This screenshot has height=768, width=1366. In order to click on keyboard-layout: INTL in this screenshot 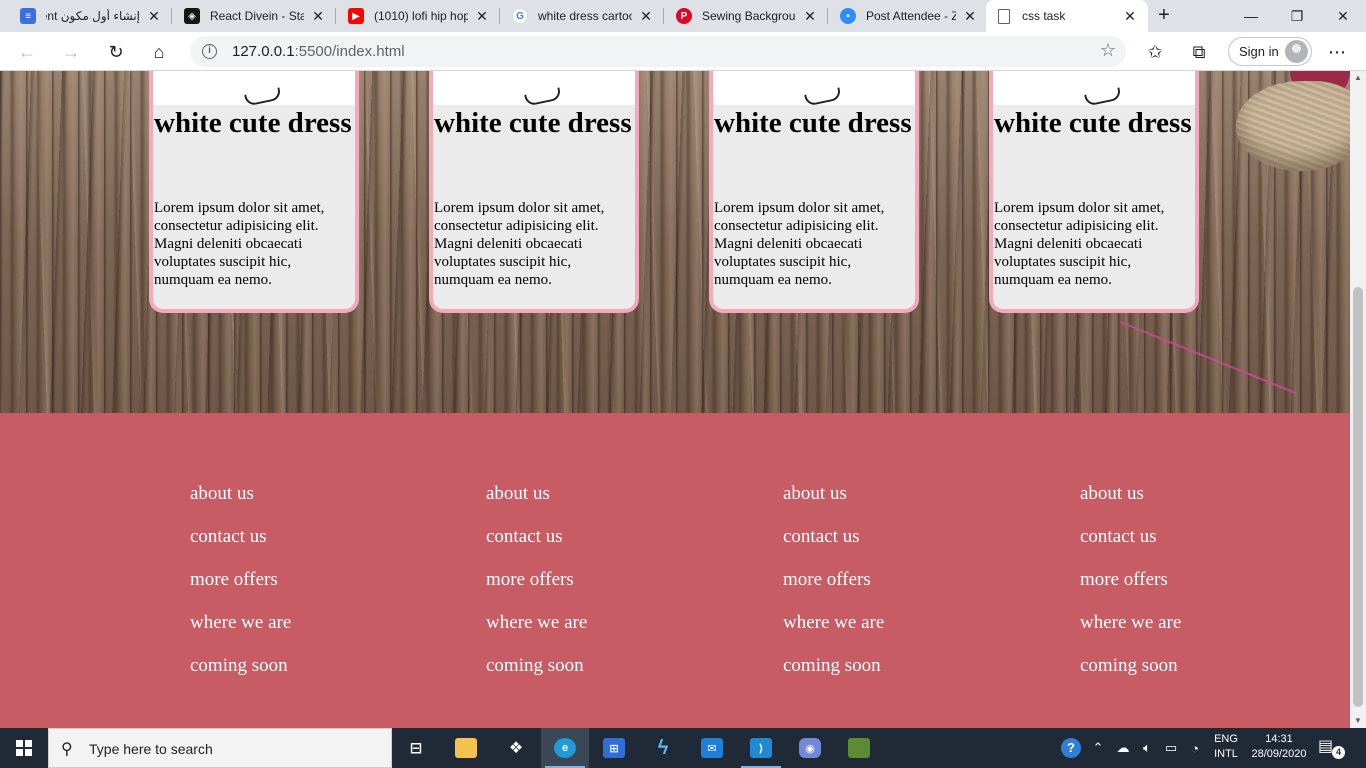, I will do `click(1226, 754)`.